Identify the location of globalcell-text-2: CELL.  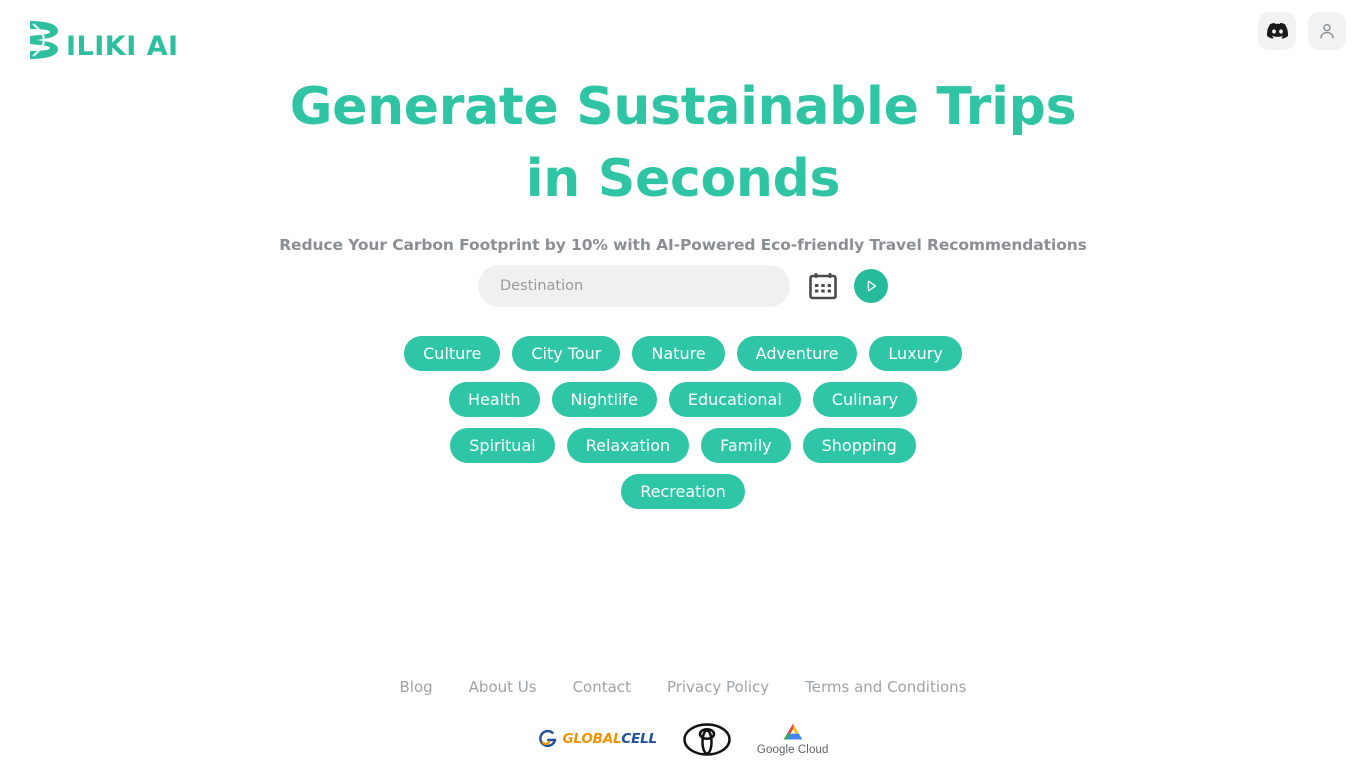
(639, 739).